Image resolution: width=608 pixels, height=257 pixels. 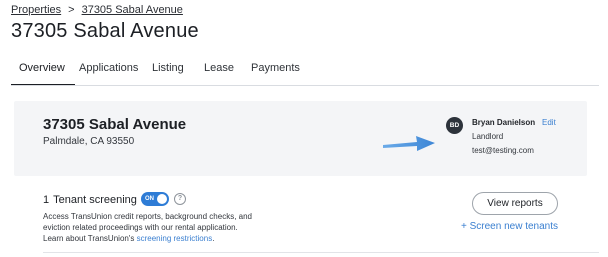 I want to click on page-title: 37305 Sabal Avenue, so click(x=105, y=31).